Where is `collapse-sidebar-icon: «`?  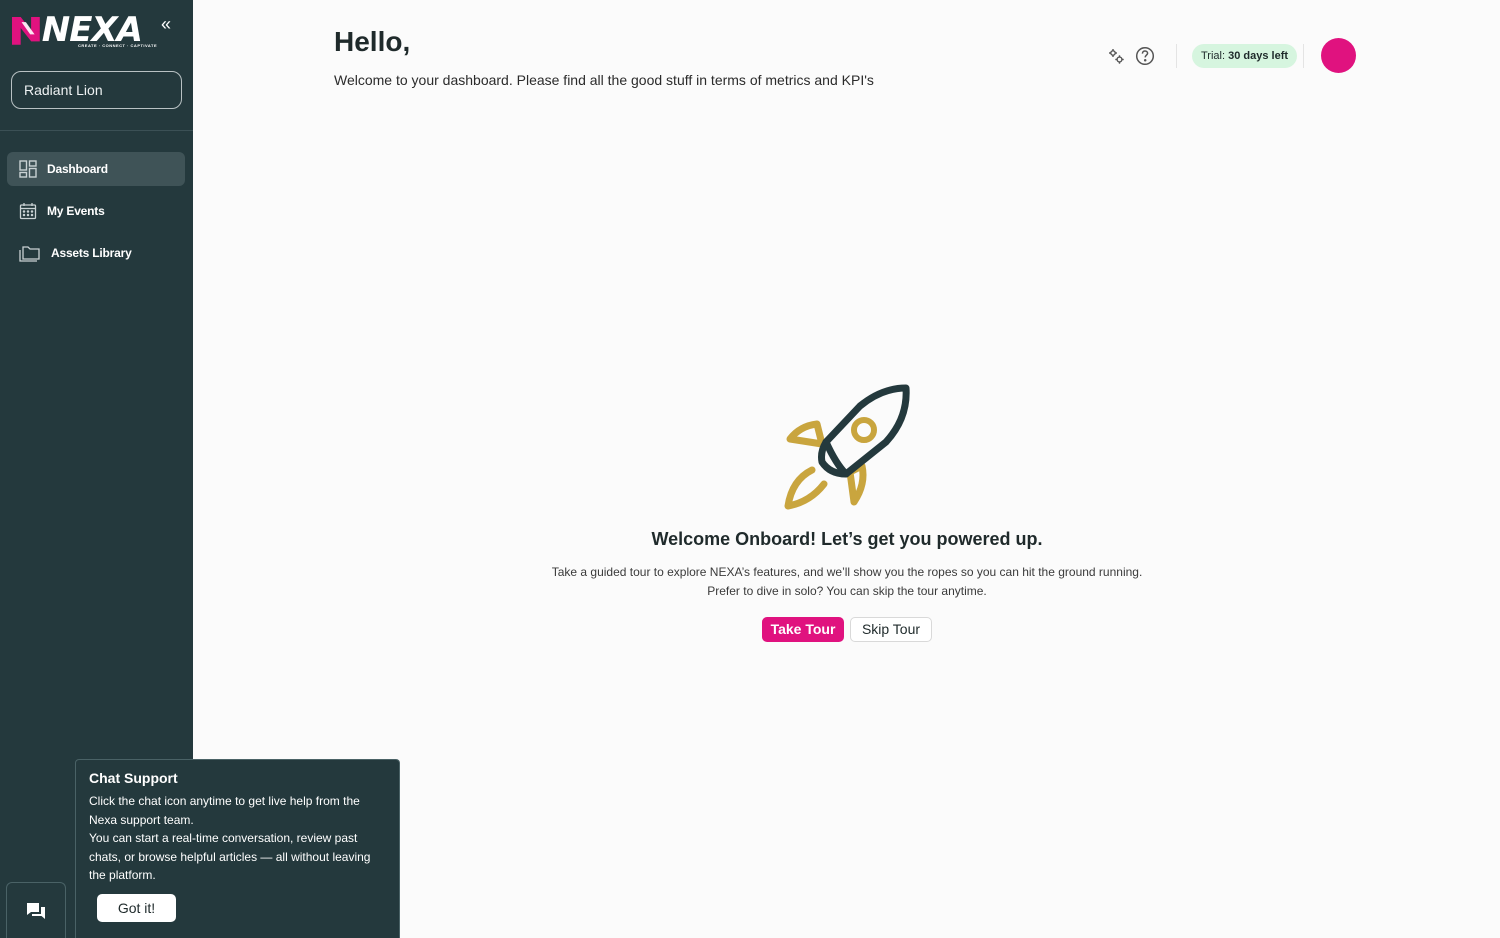 collapse-sidebar-icon: « is located at coordinates (166, 24).